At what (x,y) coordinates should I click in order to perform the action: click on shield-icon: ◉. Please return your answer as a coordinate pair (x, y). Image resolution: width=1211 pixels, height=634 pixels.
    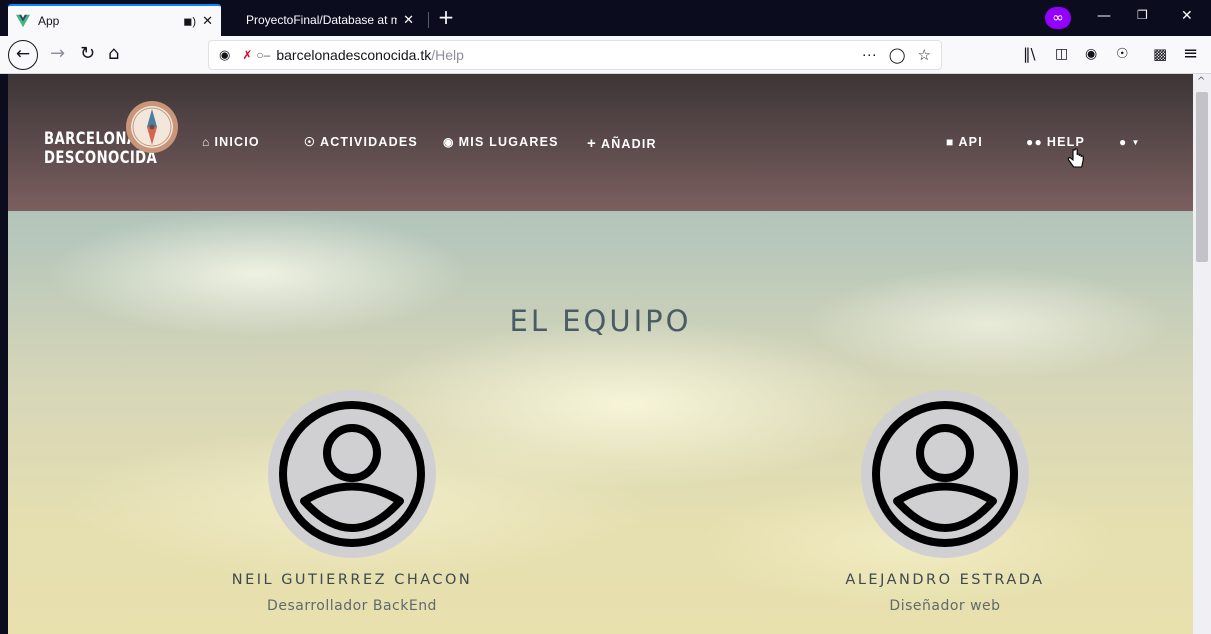
    Looking at the image, I should click on (224, 55).